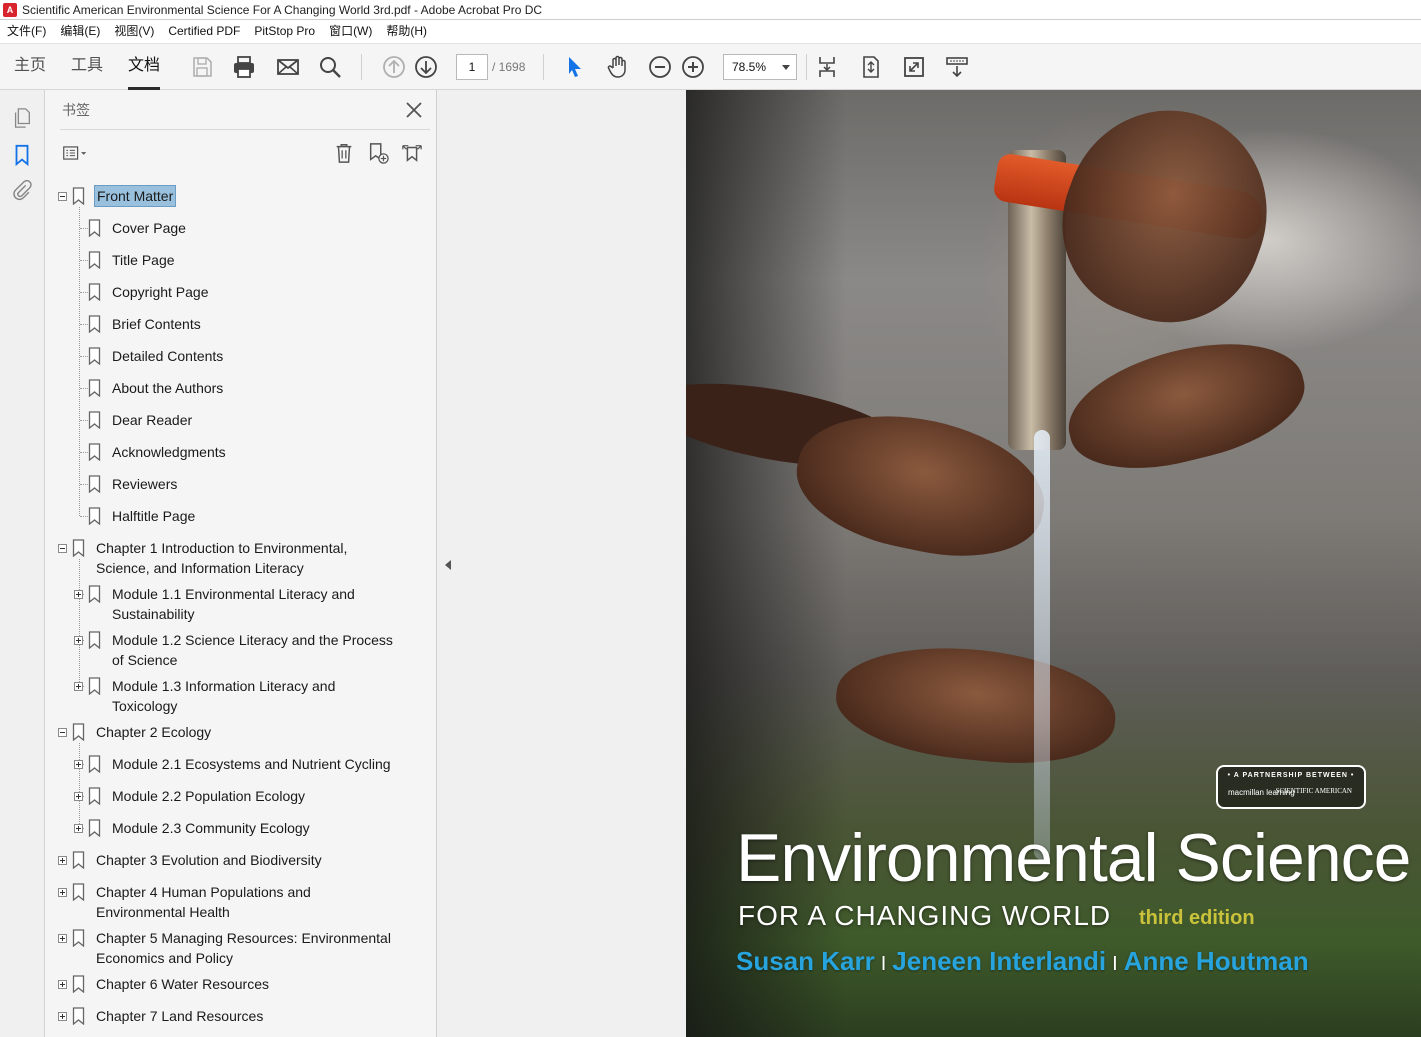  I want to click on select-cursor-icon, so click(575, 67).